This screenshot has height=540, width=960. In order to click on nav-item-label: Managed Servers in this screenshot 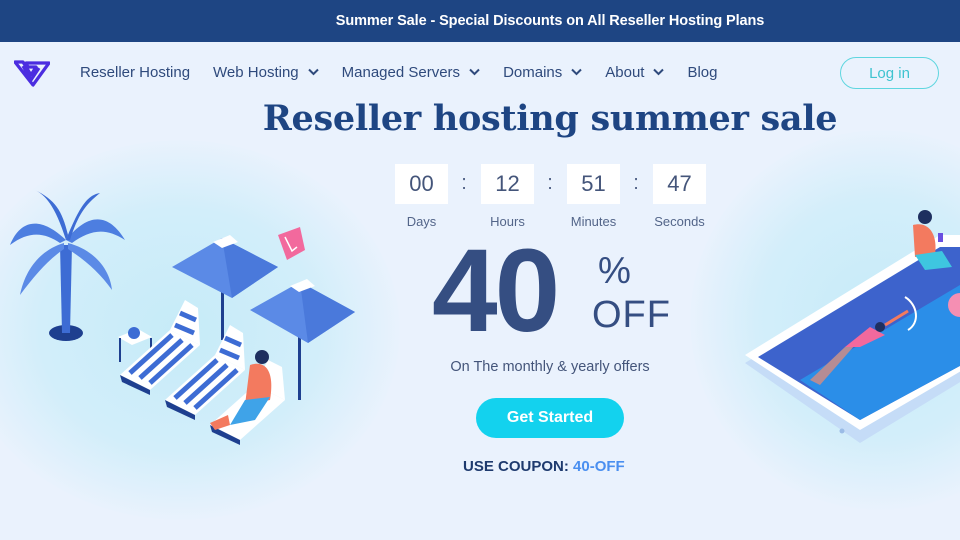, I will do `click(401, 72)`.